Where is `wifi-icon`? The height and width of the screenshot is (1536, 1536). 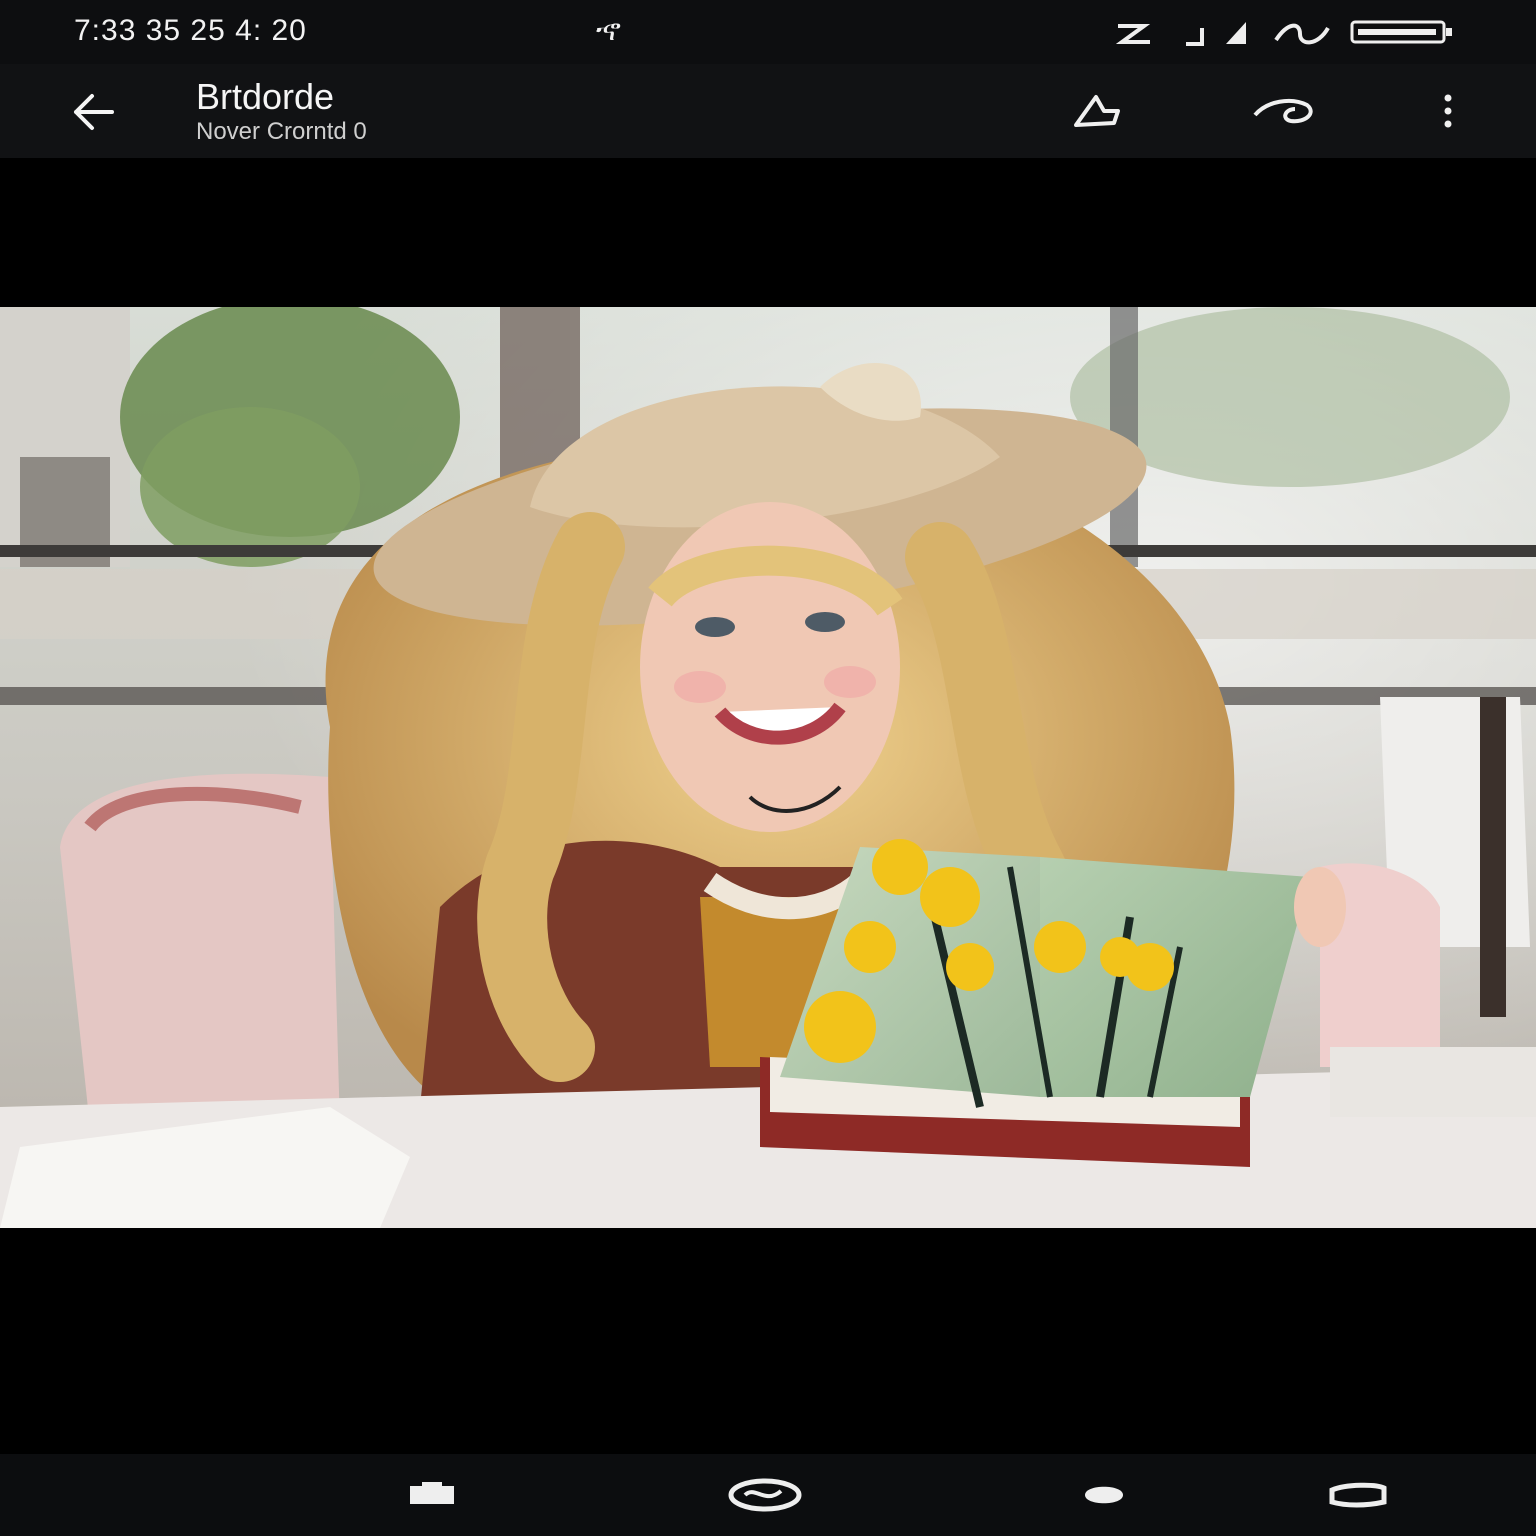 wifi-icon is located at coordinates (1195, 35).